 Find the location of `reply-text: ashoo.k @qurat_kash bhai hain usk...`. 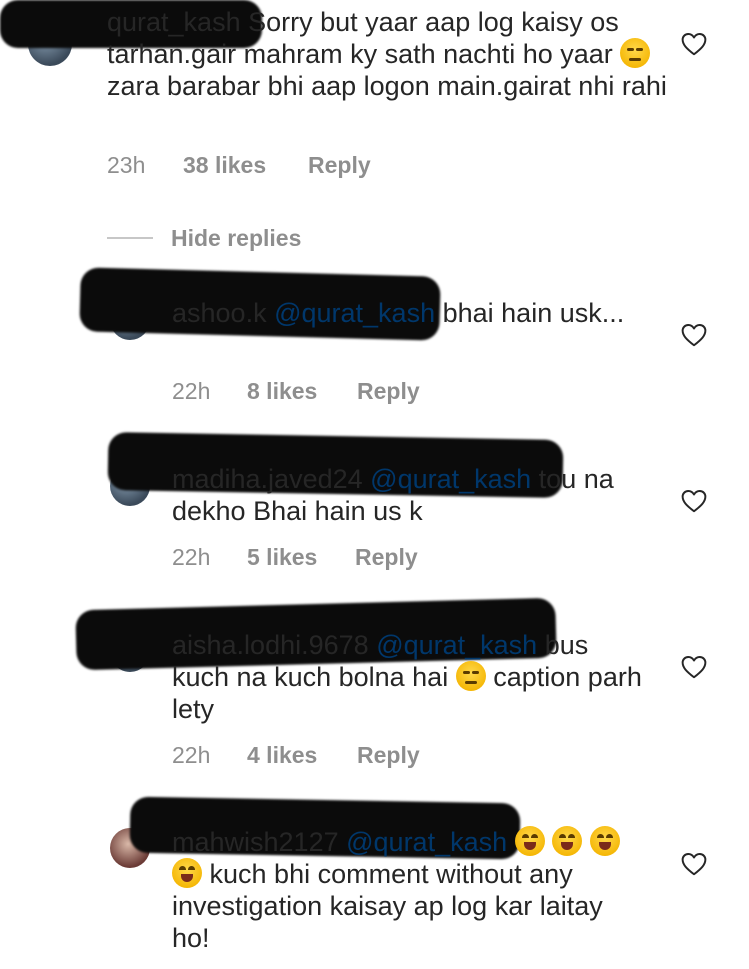

reply-text: ashoo.k @qurat_kash bhai hain usk... is located at coordinates (407, 313).